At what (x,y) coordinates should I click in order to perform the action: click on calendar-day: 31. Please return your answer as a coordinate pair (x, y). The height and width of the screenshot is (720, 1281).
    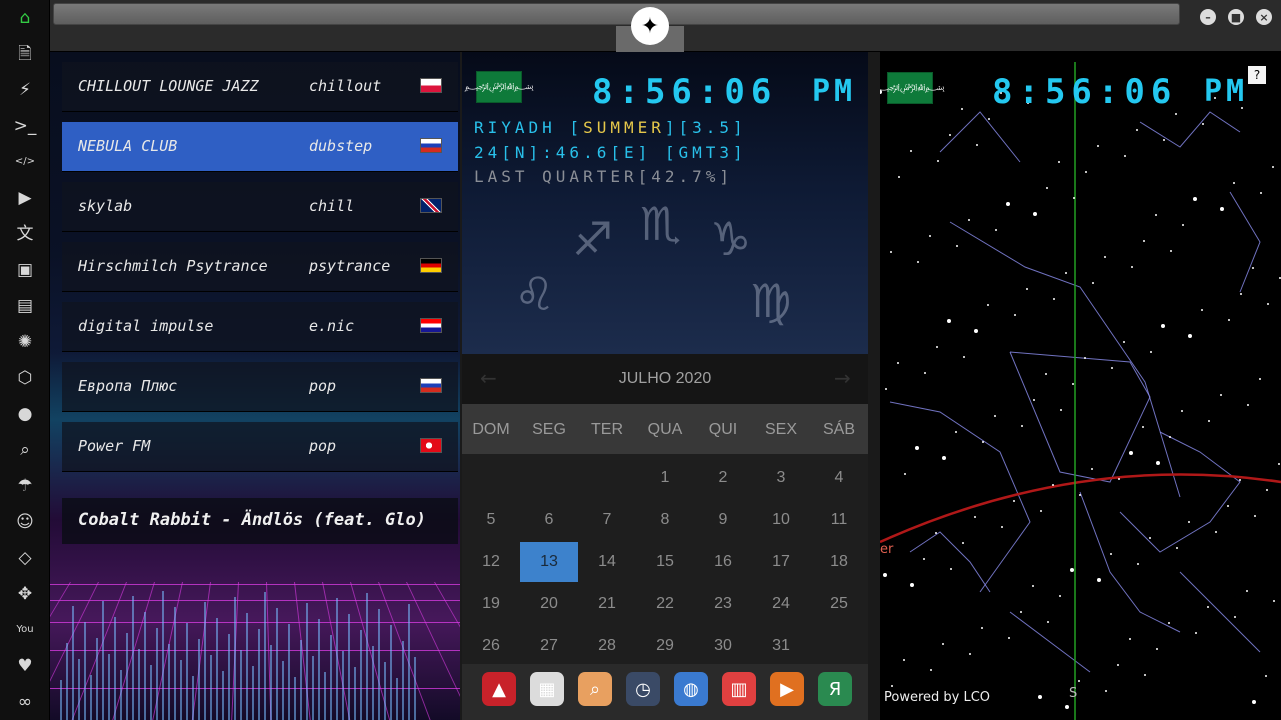
    Looking at the image, I should click on (781, 646).